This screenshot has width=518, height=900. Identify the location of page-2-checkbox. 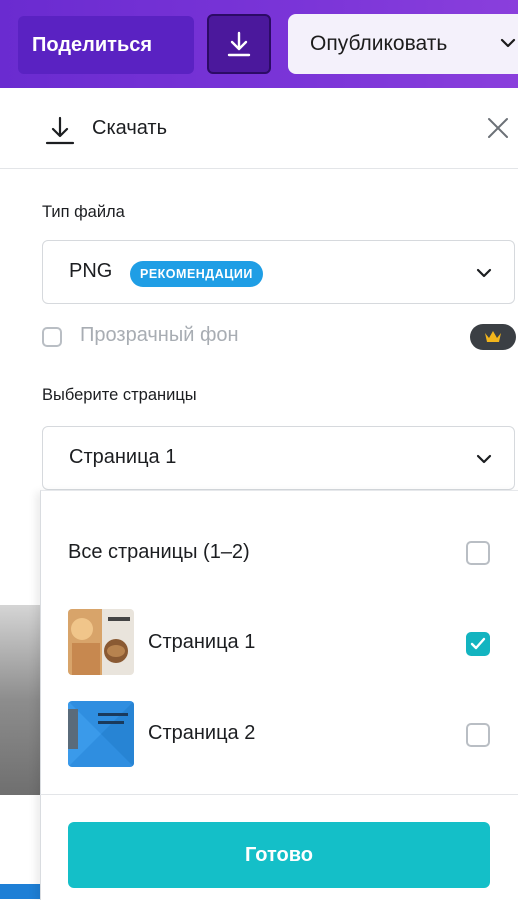
(478, 735).